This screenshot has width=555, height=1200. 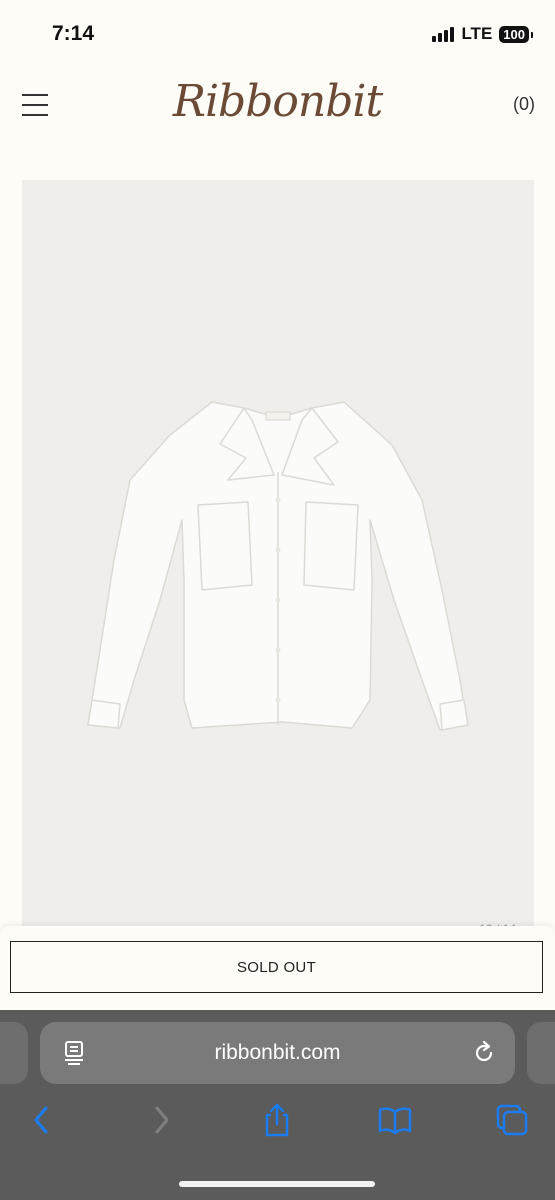 I want to click on next-tab-peek, so click(x=541, y=1053).